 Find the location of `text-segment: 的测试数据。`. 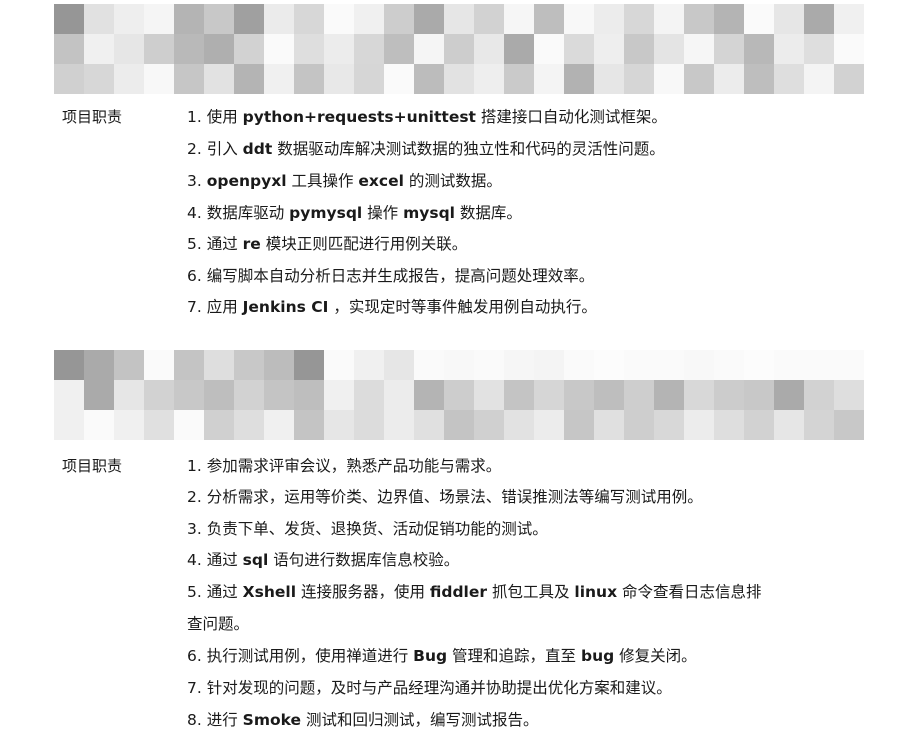

text-segment: 的测试数据。 is located at coordinates (452, 181).